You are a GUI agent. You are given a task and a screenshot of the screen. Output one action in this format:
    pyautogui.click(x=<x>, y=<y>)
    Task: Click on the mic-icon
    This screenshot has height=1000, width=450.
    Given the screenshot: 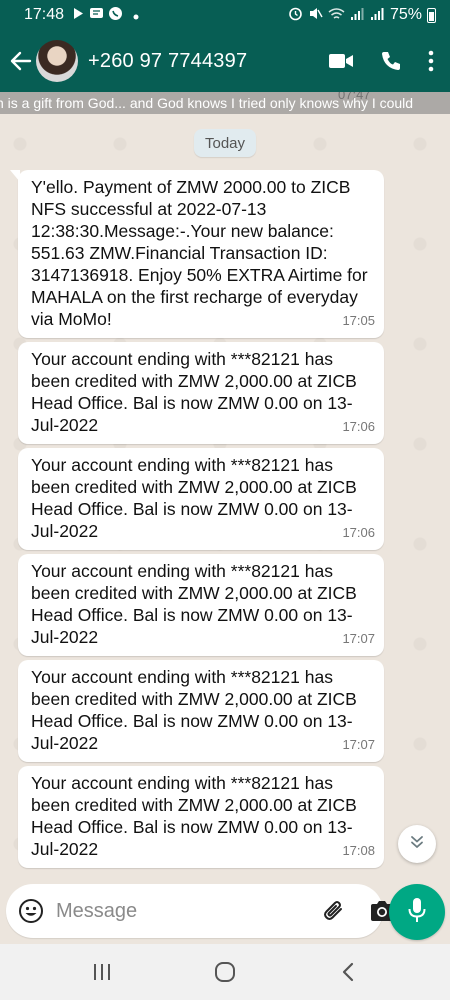 What is the action you would take?
    pyautogui.click(x=417, y=912)
    